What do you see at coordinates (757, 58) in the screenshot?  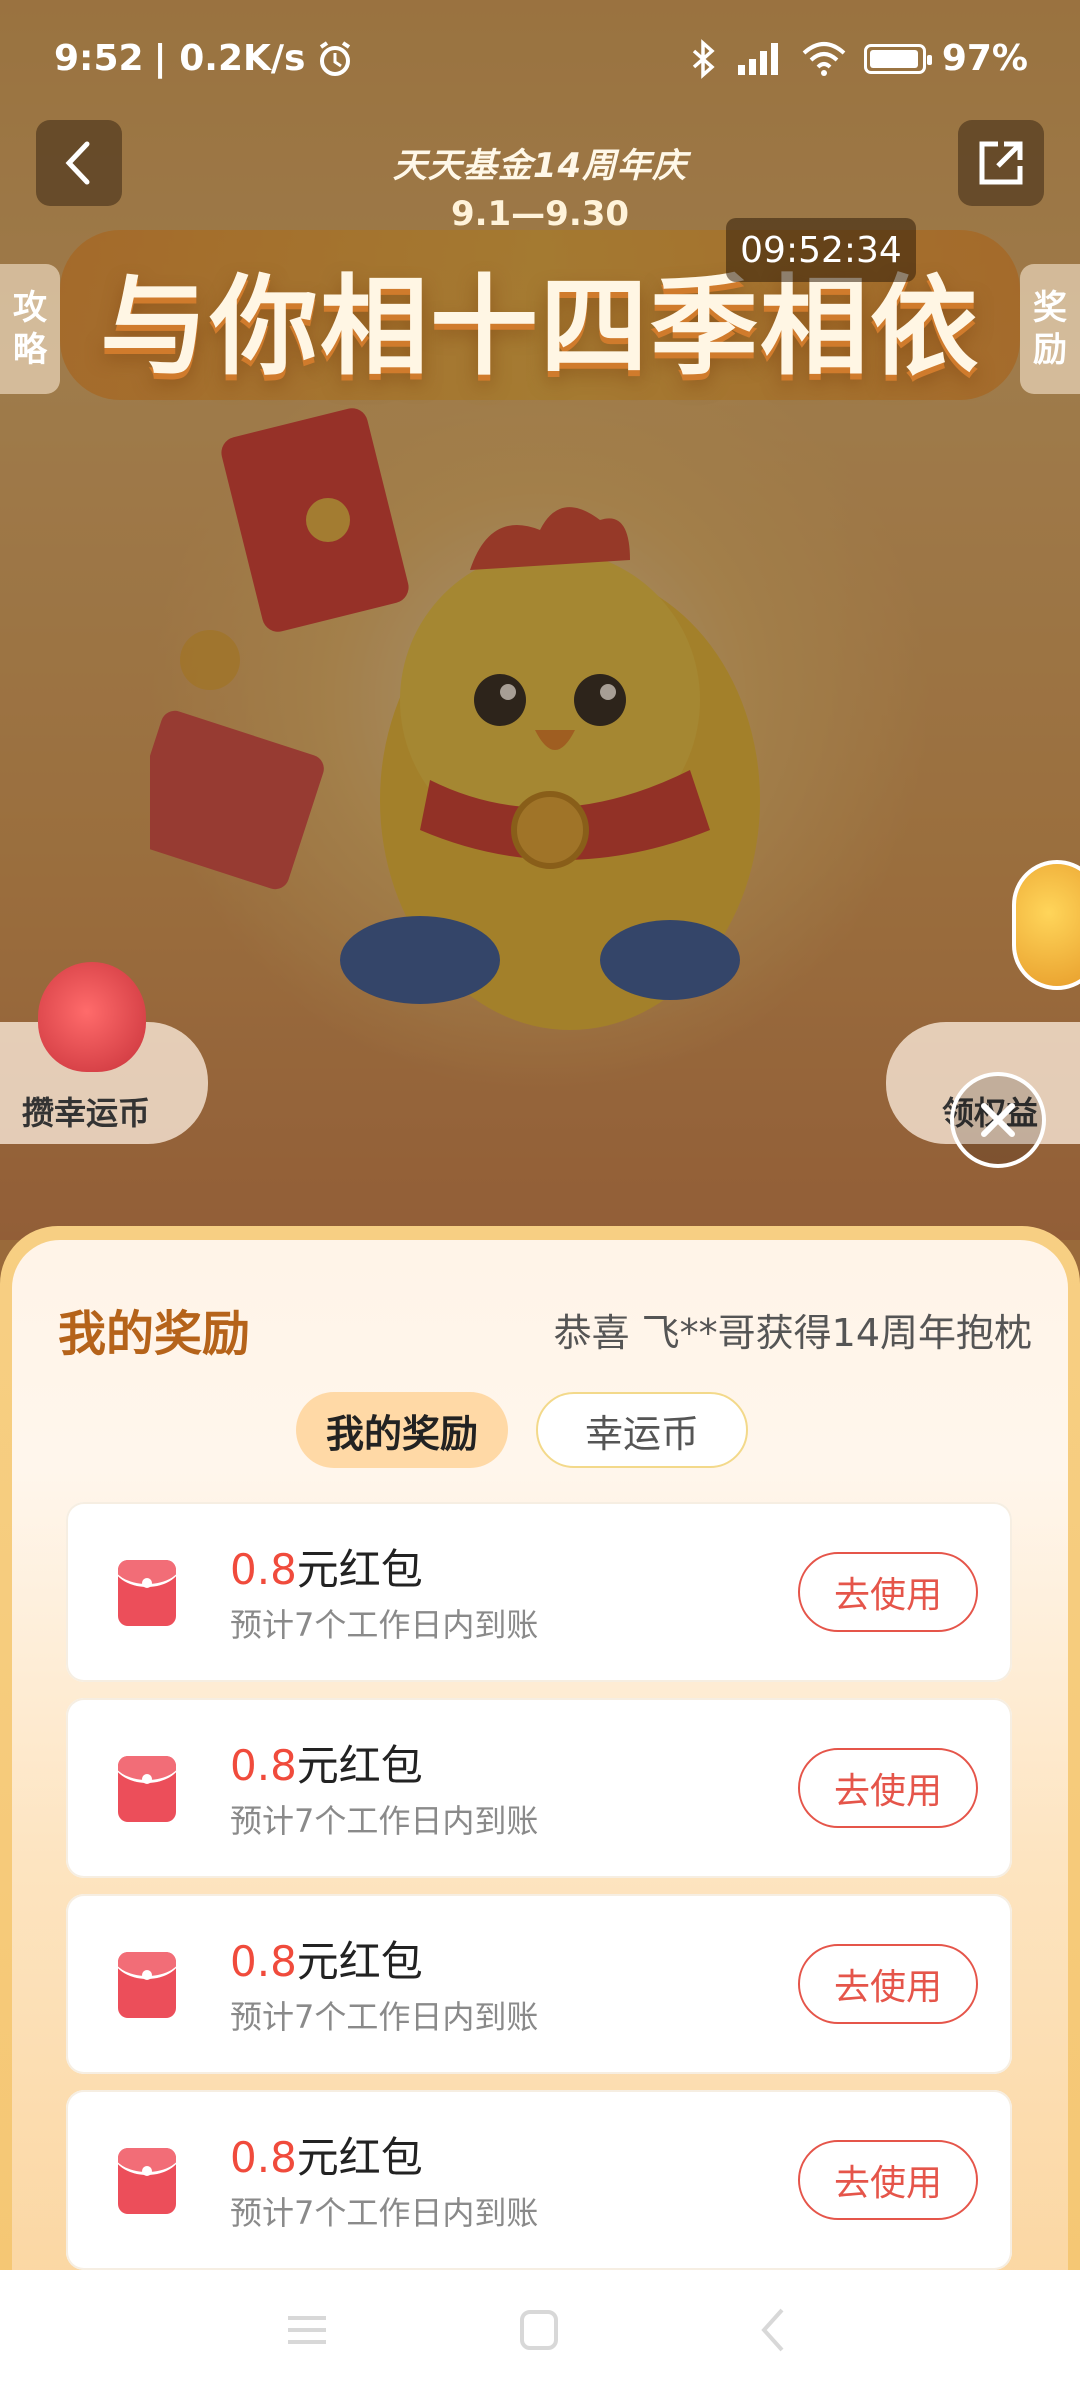 I see `cellular-signal-icon` at bounding box center [757, 58].